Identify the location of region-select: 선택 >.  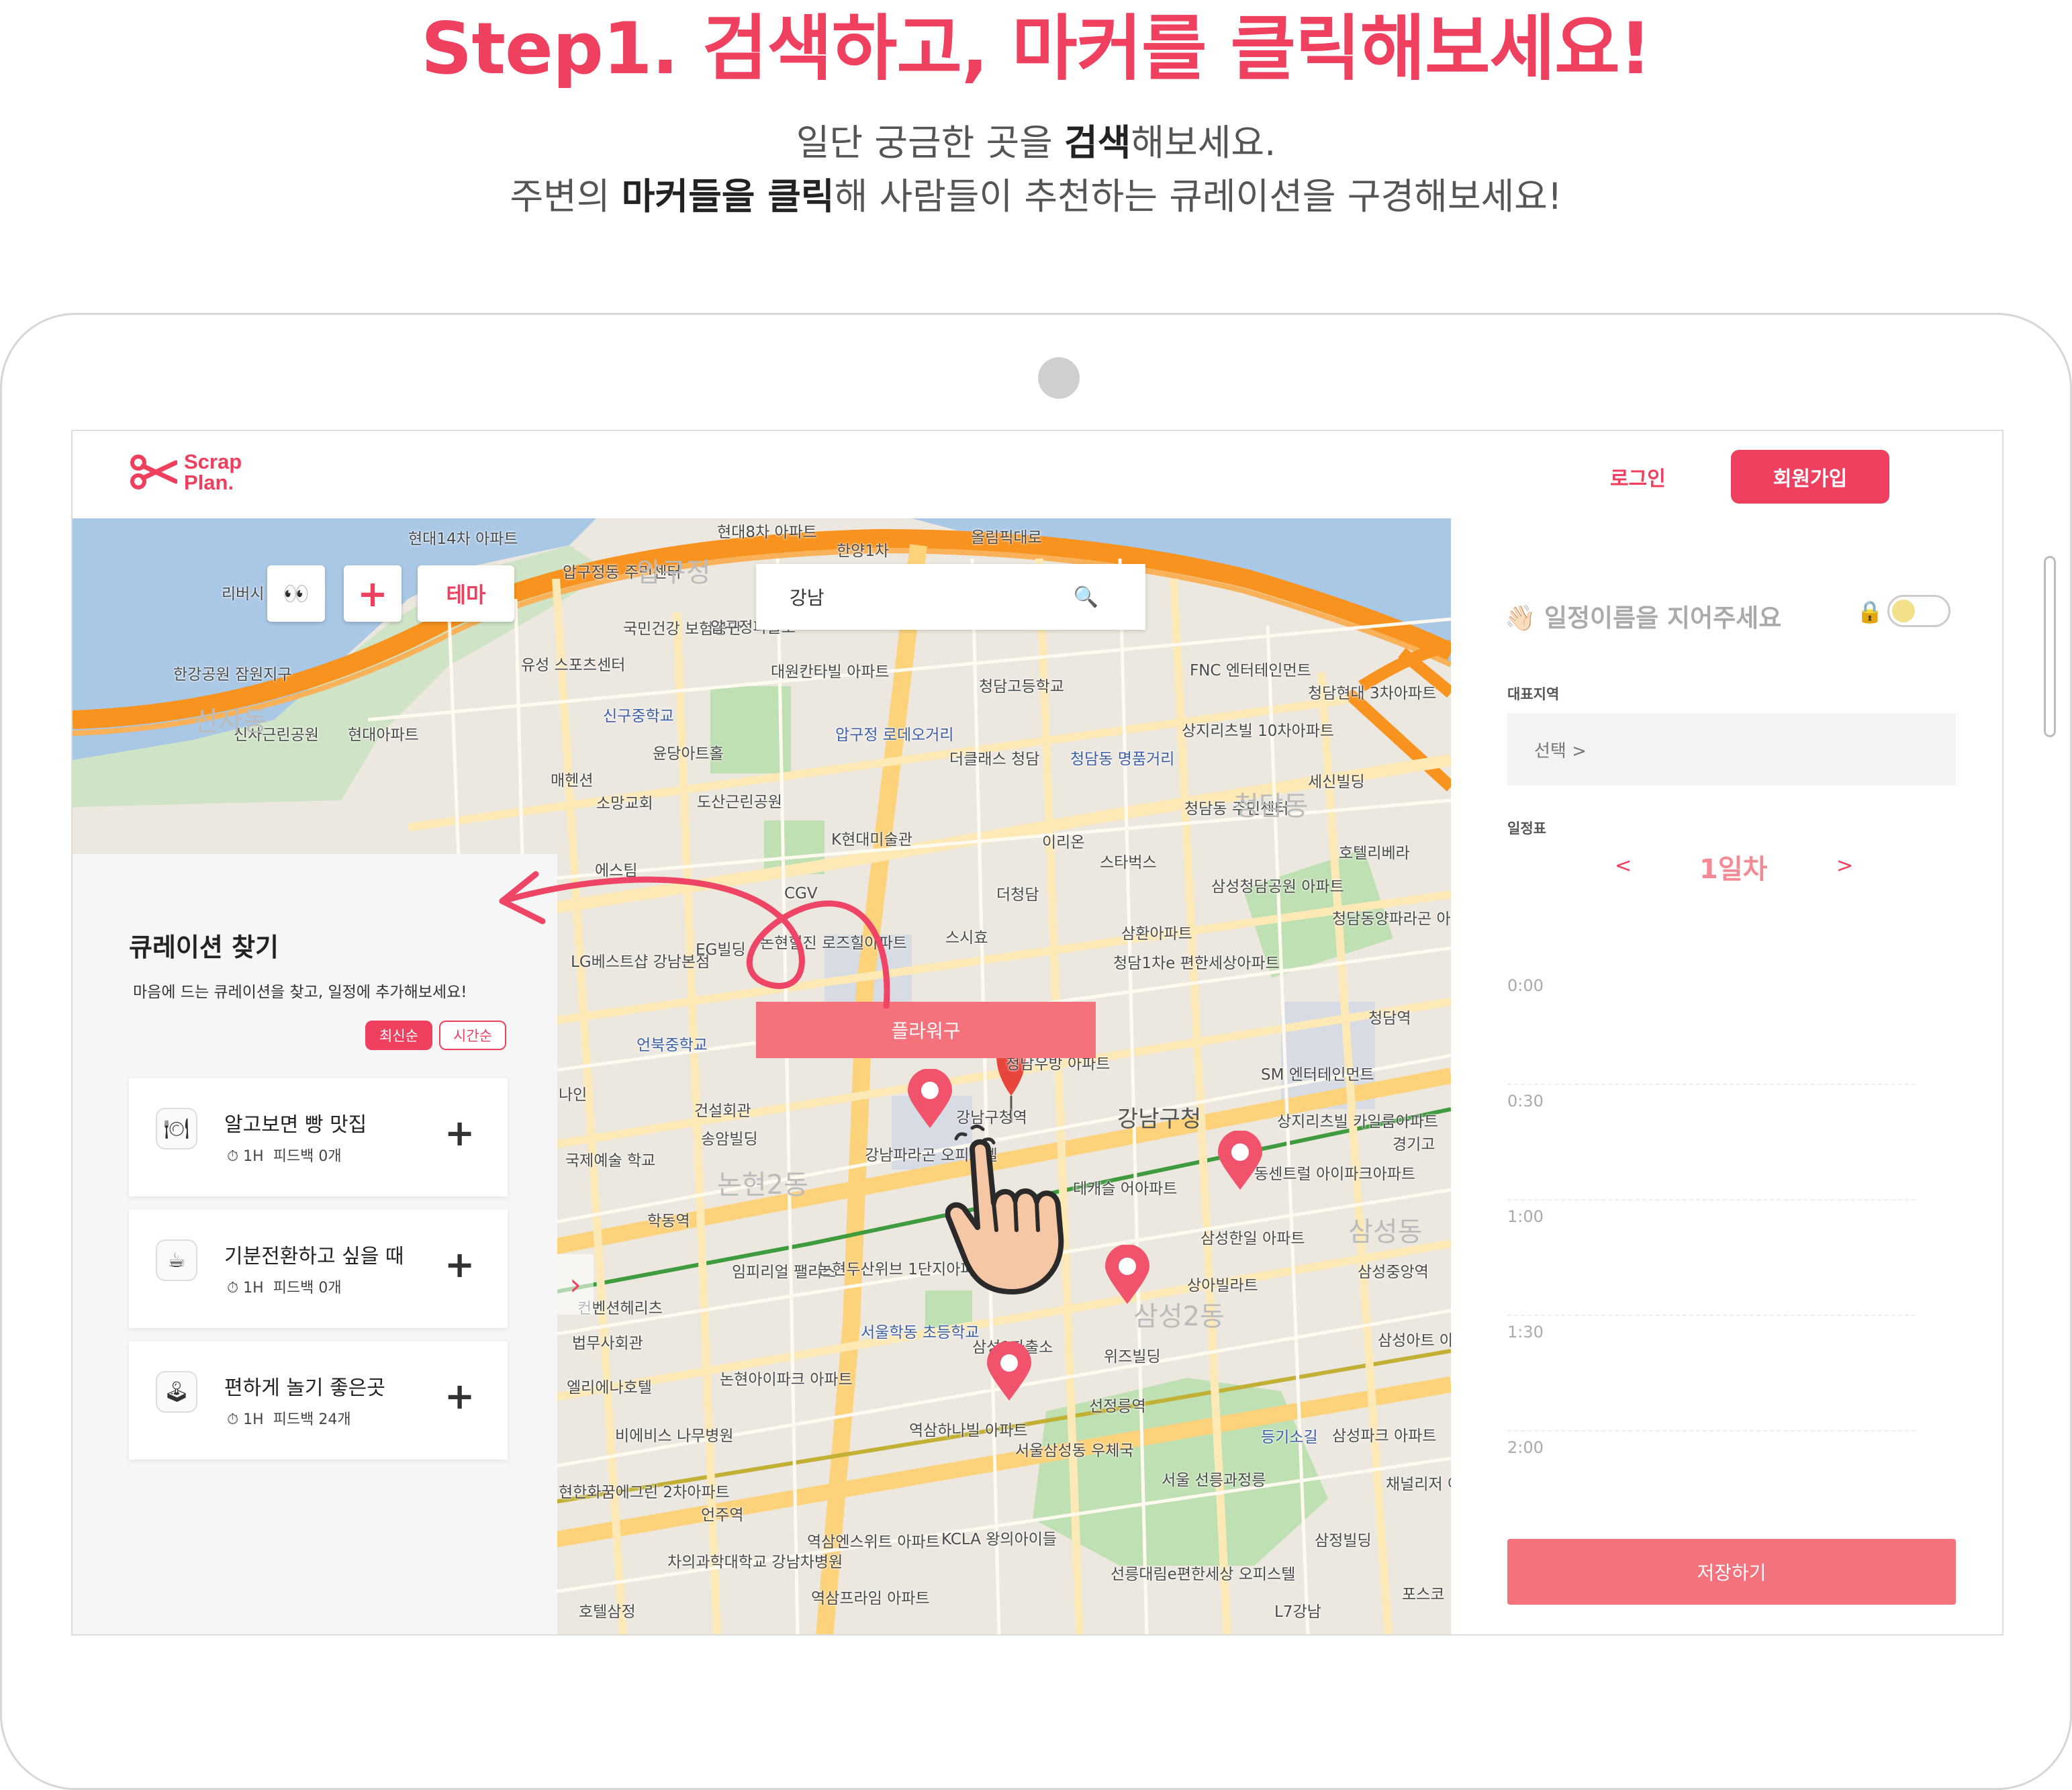
(1732, 750).